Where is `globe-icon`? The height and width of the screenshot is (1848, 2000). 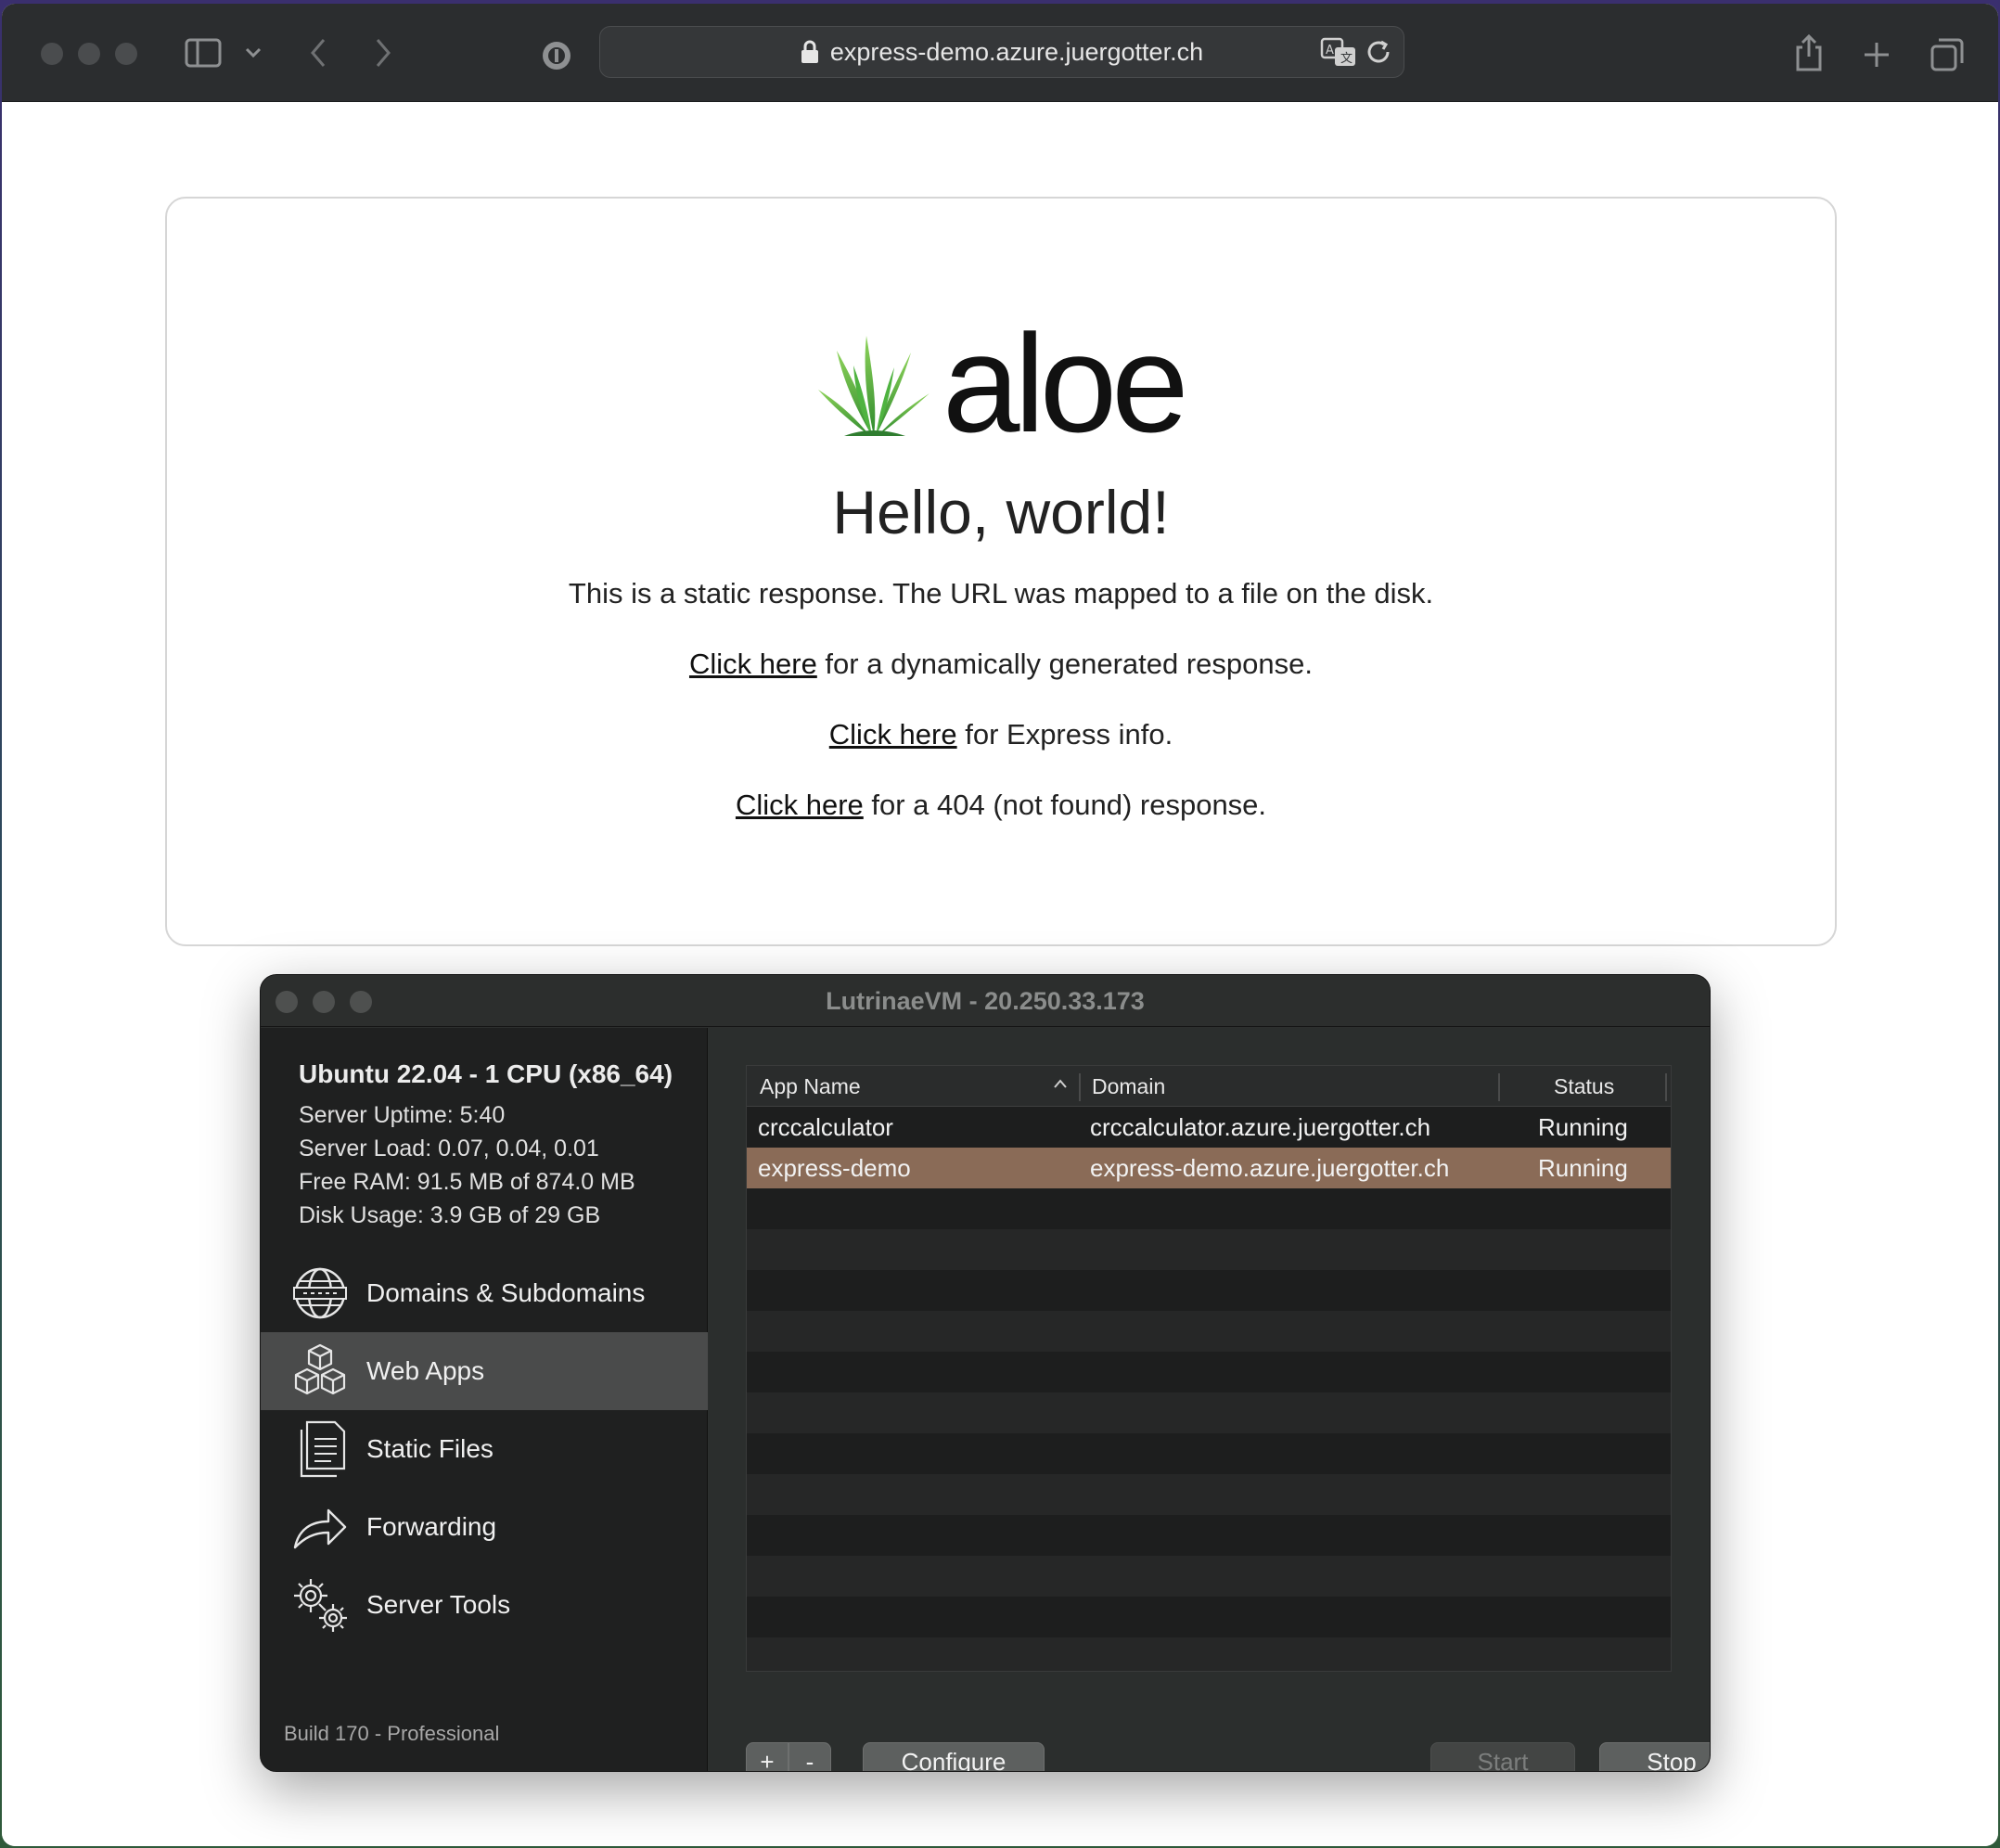 globe-icon is located at coordinates (320, 1293).